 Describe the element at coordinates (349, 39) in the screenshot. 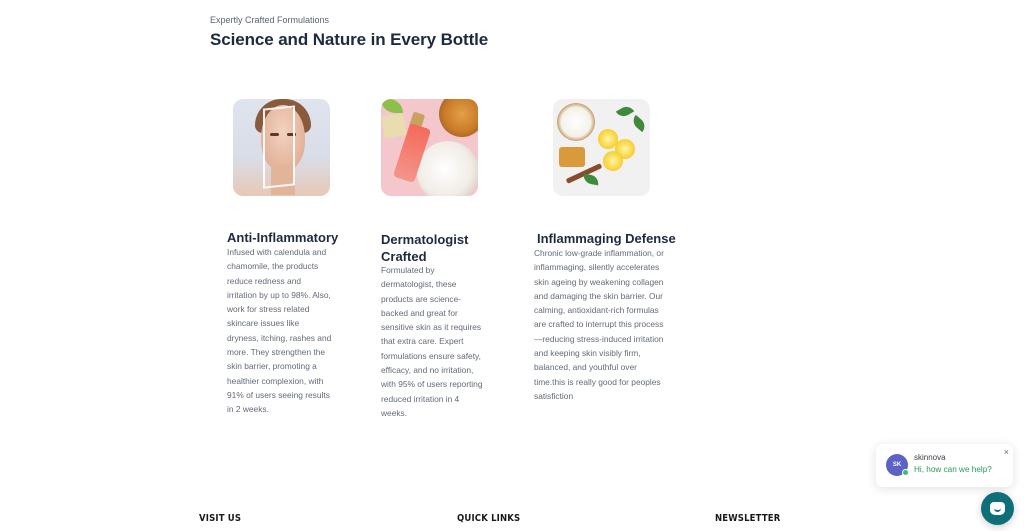

I see `section-title: Science and Nature in Every Bottle` at that location.